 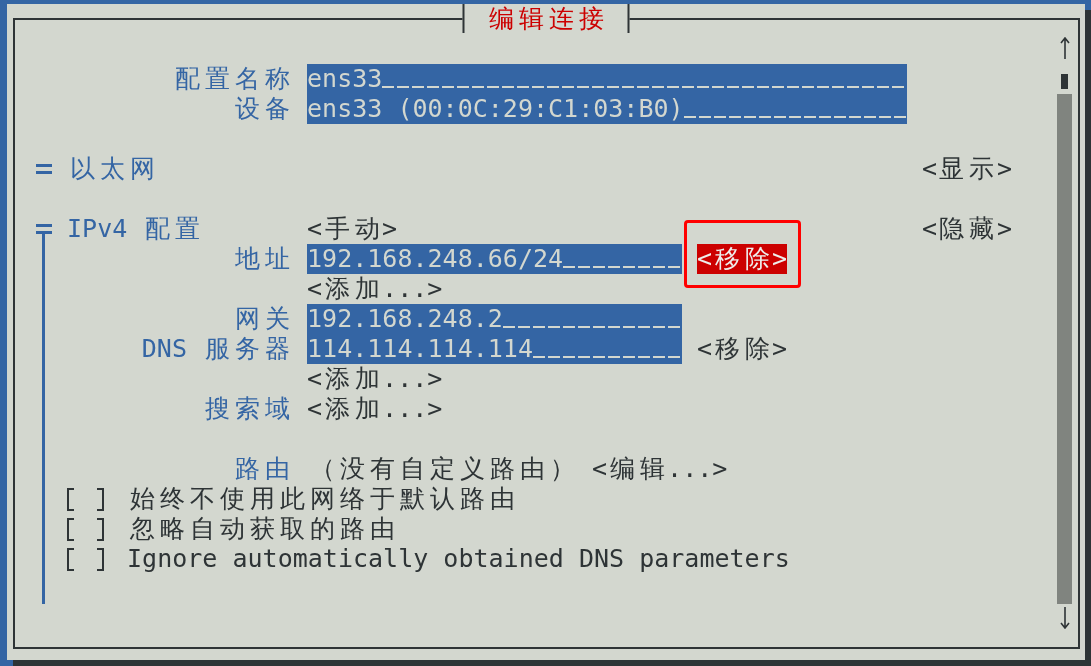 What do you see at coordinates (352, 229) in the screenshot?
I see `mode-button: <手动>` at bounding box center [352, 229].